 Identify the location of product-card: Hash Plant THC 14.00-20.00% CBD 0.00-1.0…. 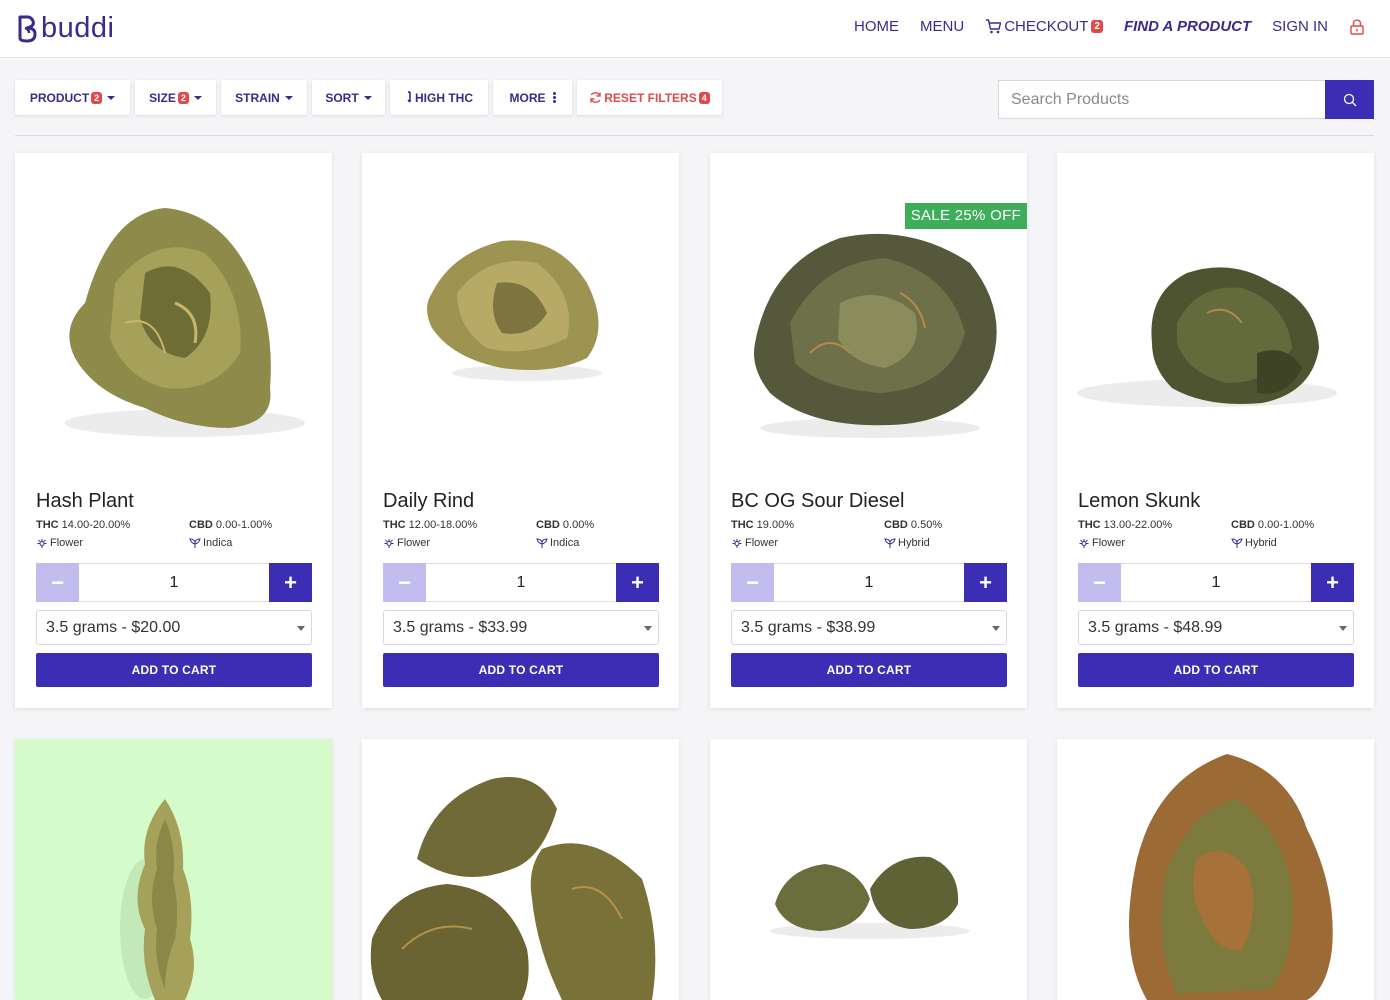
(173, 430).